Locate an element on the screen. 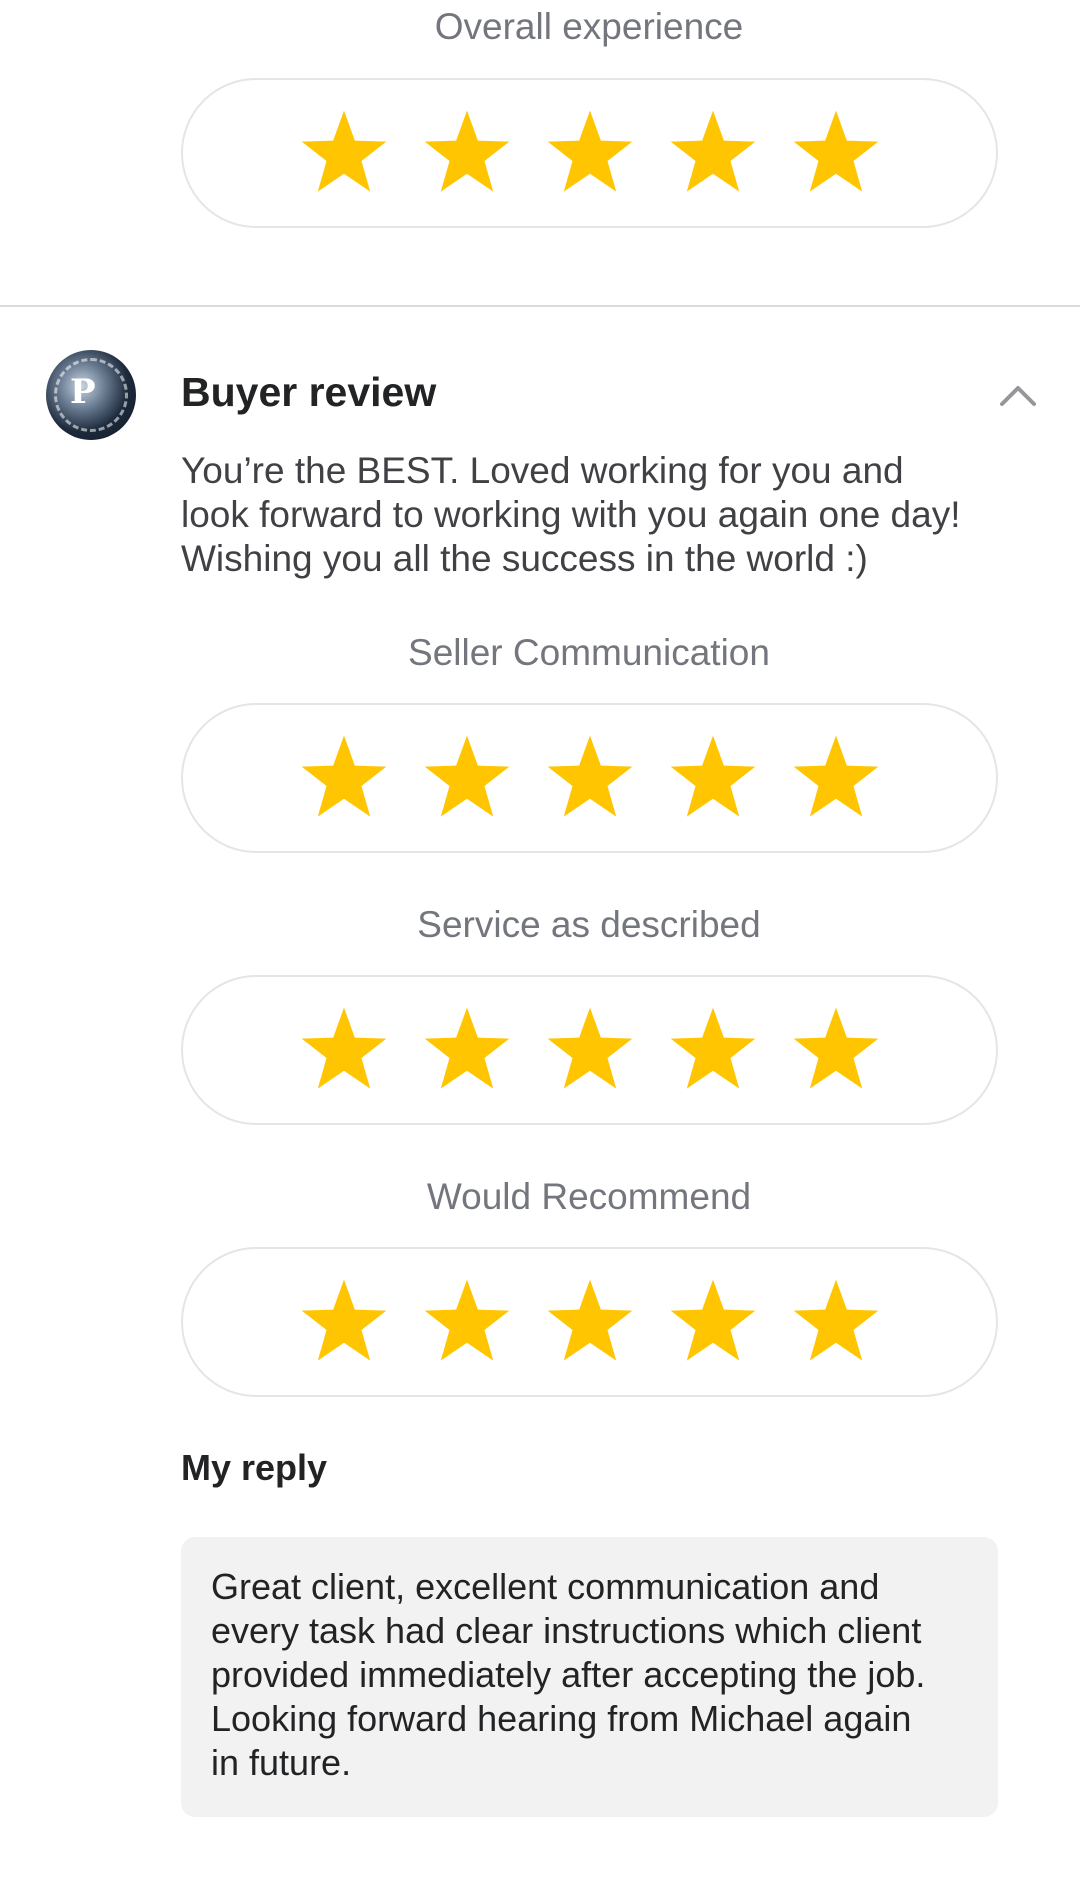 Image resolution: width=1080 pixels, height=1881 pixels. overall-experience-stars is located at coordinates (589, 153).